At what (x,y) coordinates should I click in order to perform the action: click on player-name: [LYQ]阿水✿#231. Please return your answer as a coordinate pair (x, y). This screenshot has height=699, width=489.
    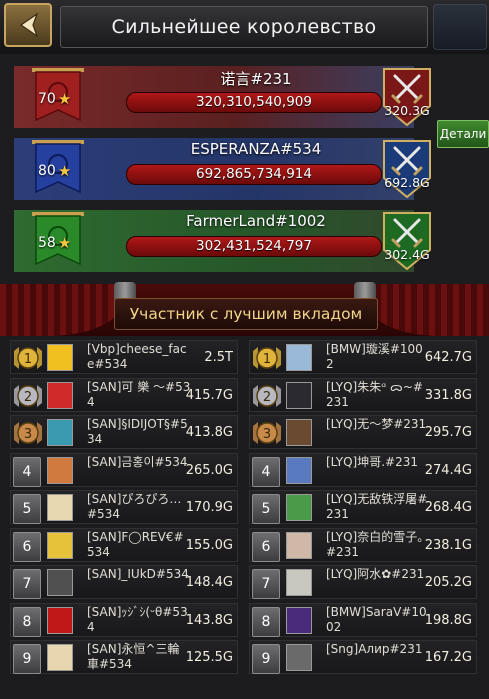
    Looking at the image, I should click on (375, 574).